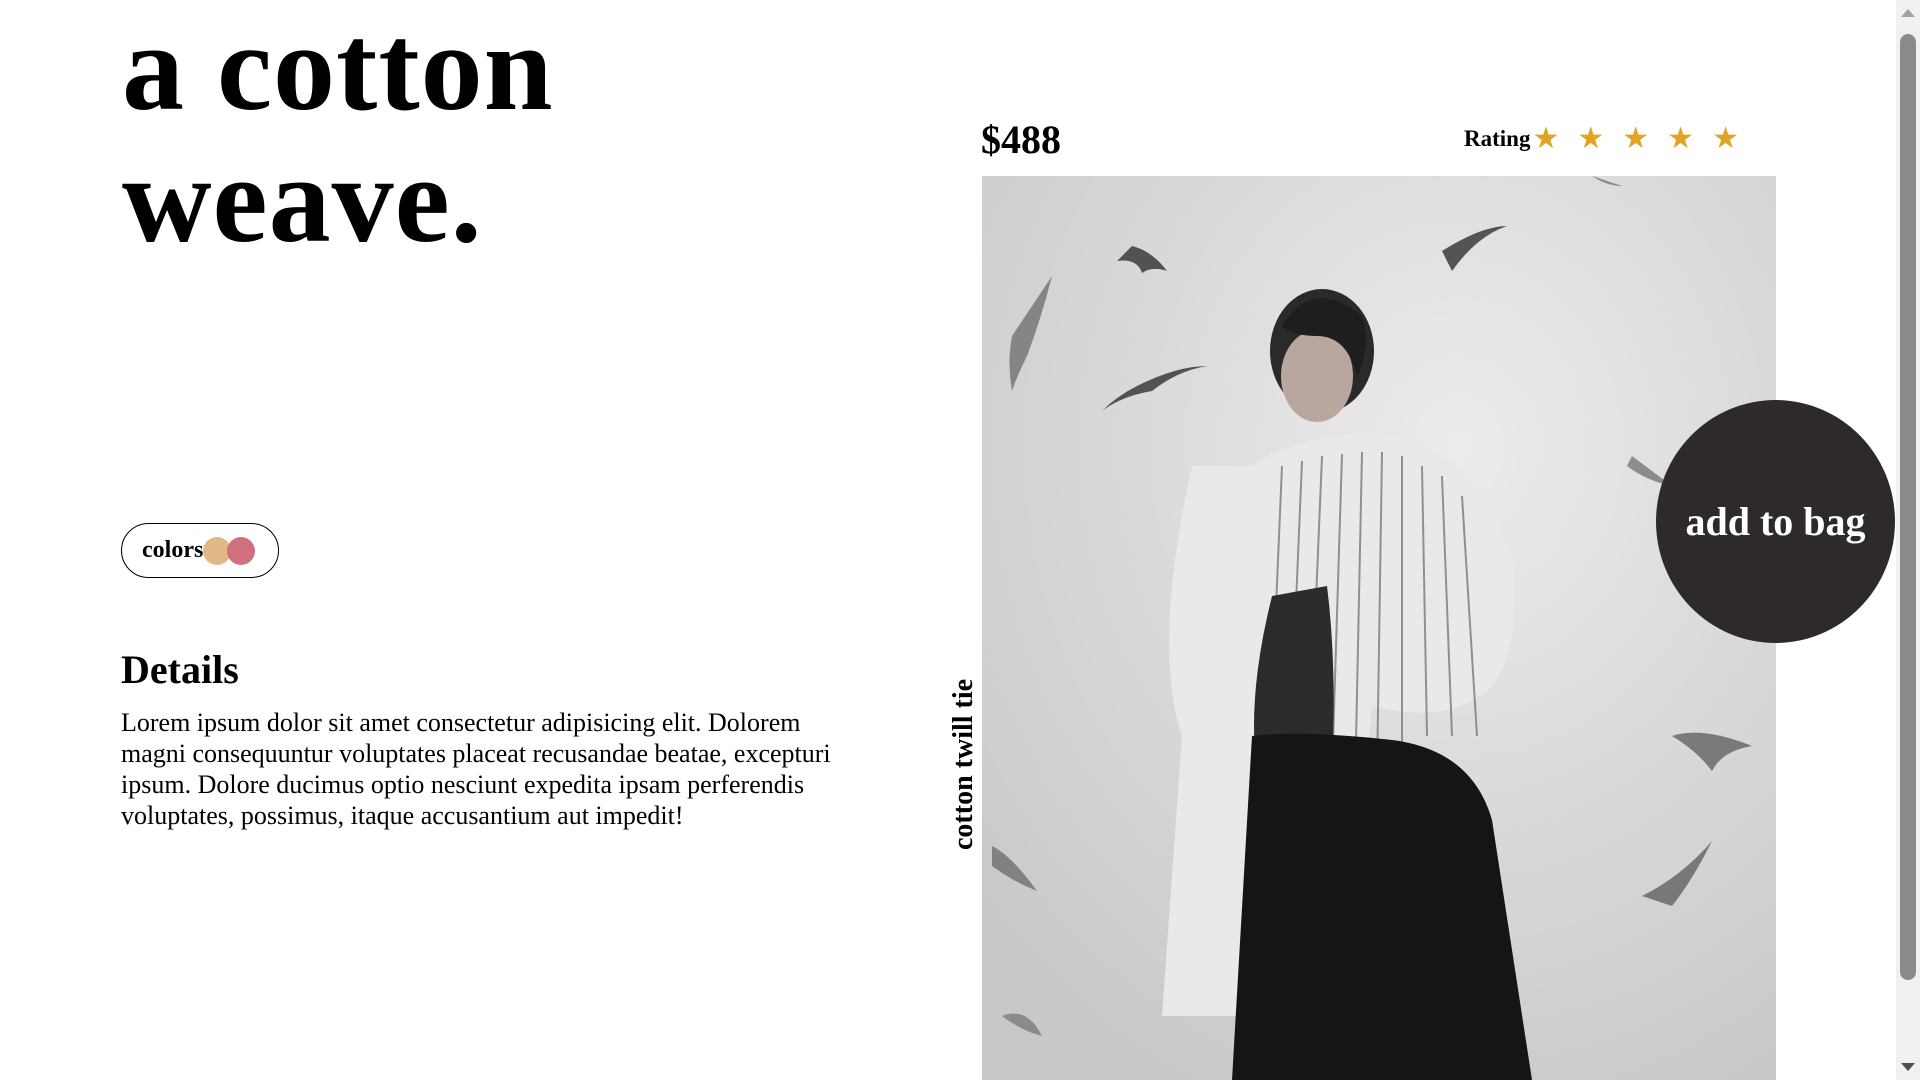  What do you see at coordinates (1775, 521) in the screenshot?
I see `add-to-bag-button: add to bag` at bounding box center [1775, 521].